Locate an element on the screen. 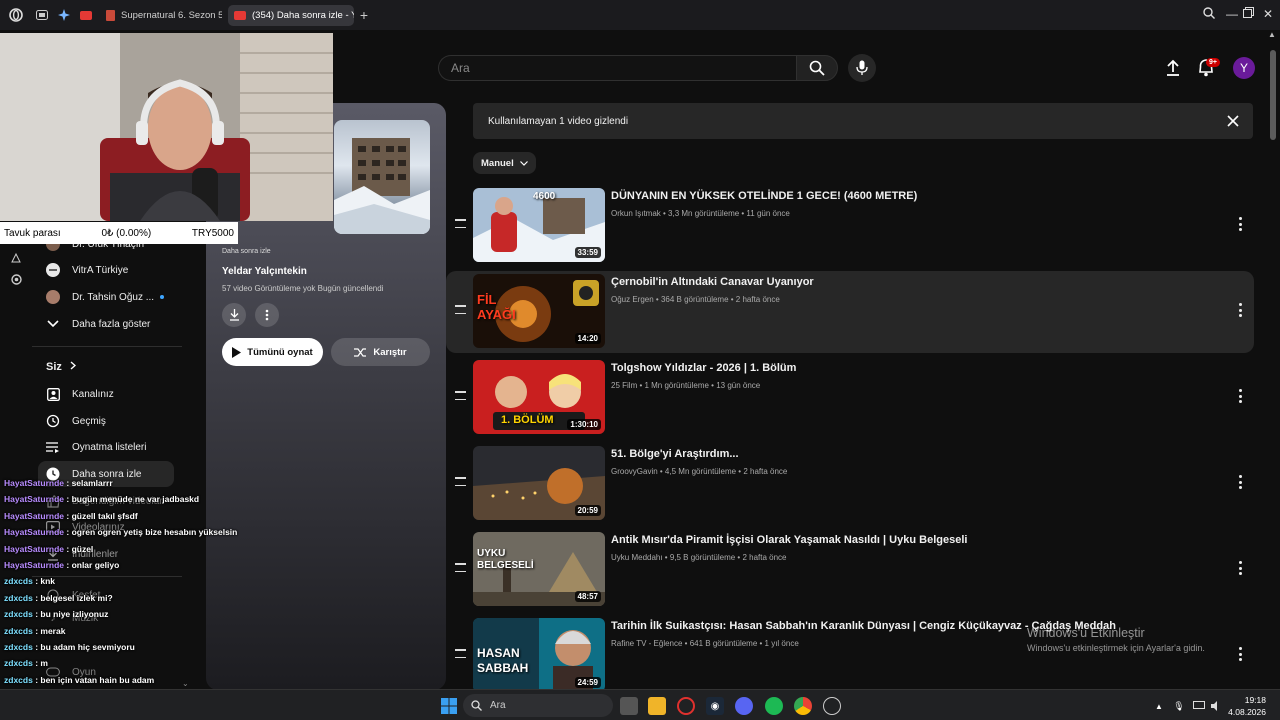 The image size is (1280, 720). upload-icon is located at coordinates (1173, 68).